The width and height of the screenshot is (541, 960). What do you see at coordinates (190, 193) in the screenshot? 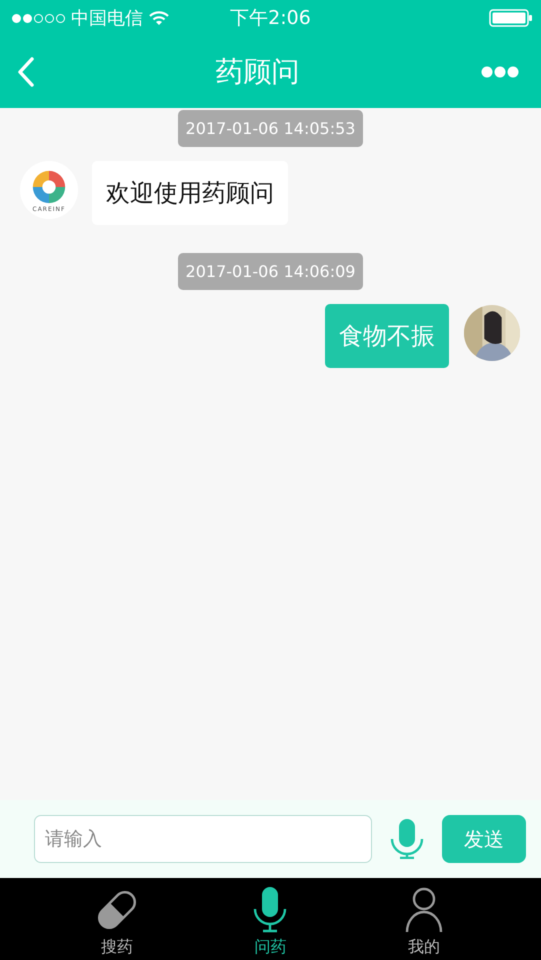
I see `message-bubble: 欢迎使用药顾问` at bounding box center [190, 193].